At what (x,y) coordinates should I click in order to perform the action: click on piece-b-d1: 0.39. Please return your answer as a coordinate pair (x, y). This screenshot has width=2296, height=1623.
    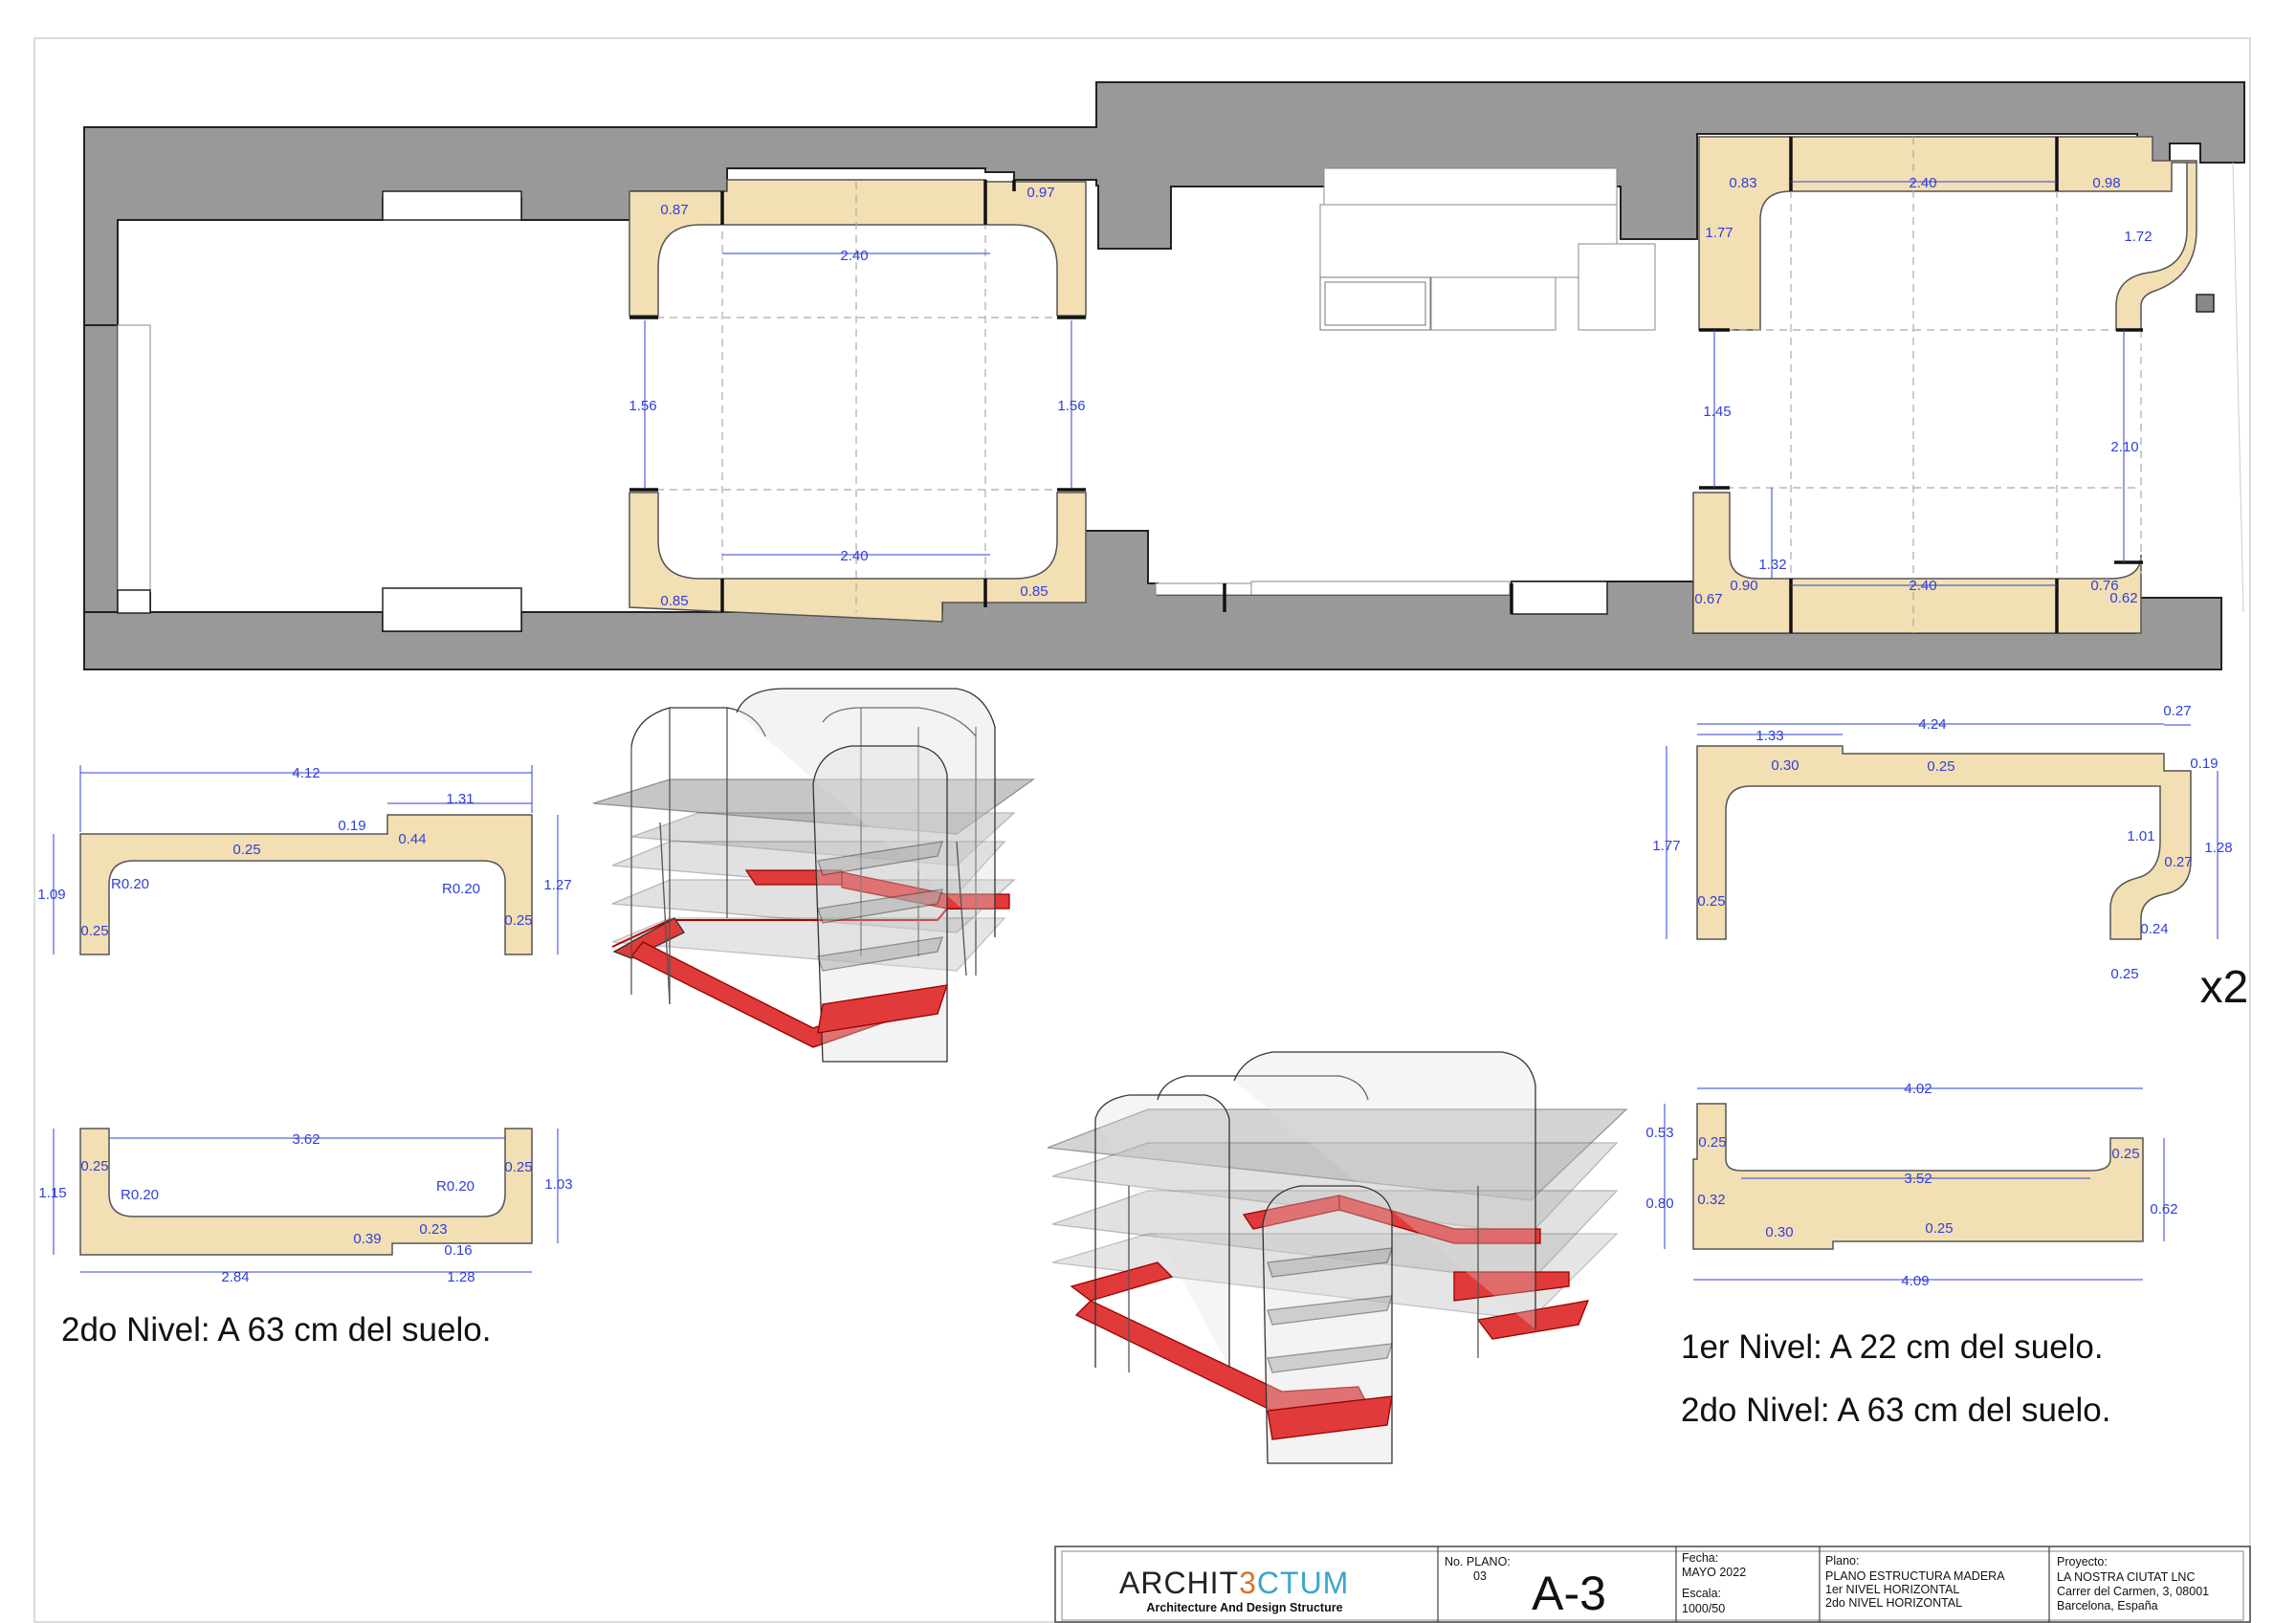
    Looking at the image, I should click on (367, 1239).